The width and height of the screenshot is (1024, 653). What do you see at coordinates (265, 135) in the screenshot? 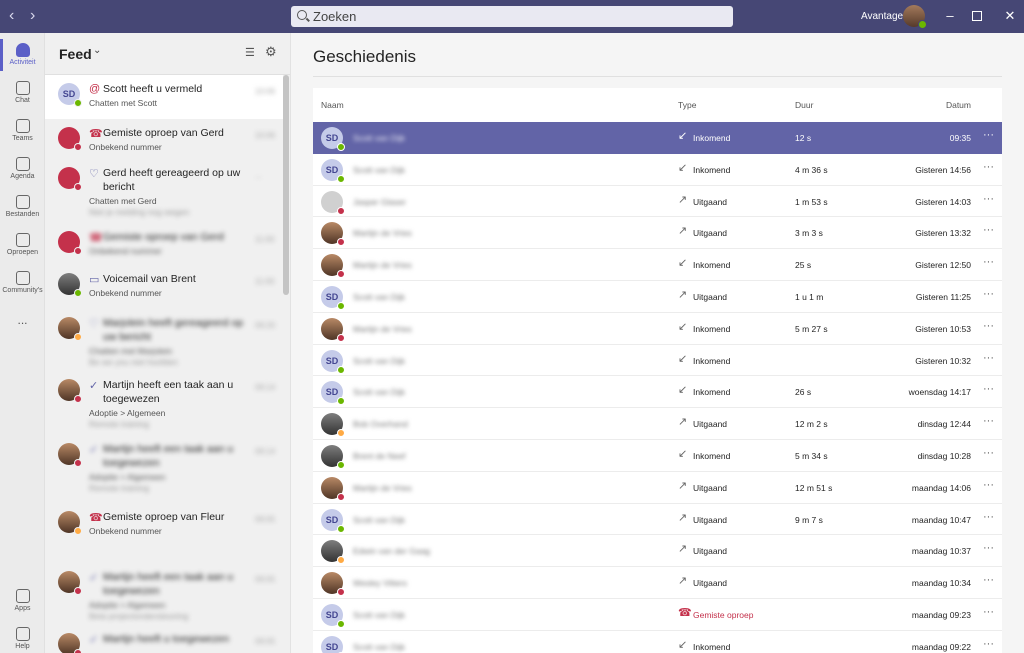
I see `feed-item-time: 10:06` at bounding box center [265, 135].